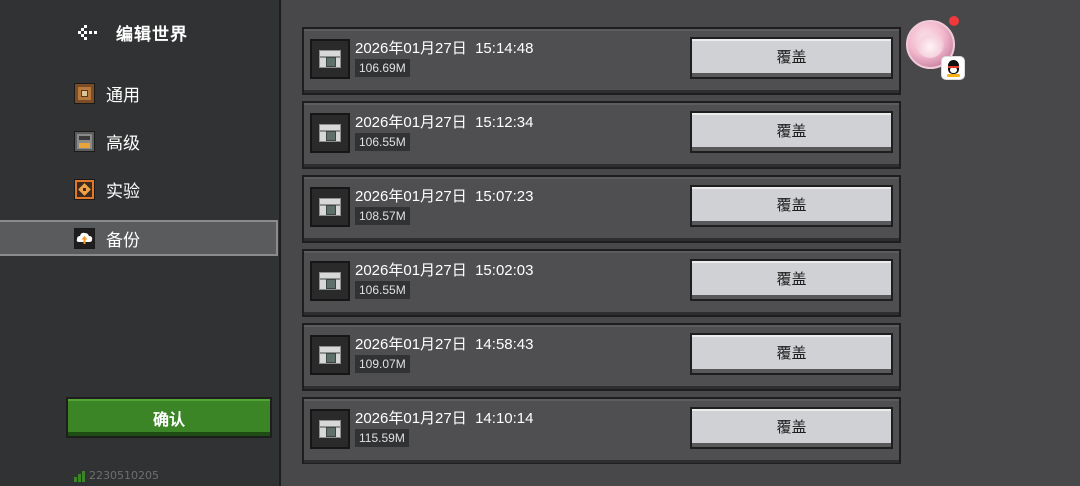 Image resolution: width=1080 pixels, height=486 pixels. What do you see at coordinates (601, 135) in the screenshot?
I see `backup-row: 2026年01月27日 15:12:34 106.55M 覆盖` at bounding box center [601, 135].